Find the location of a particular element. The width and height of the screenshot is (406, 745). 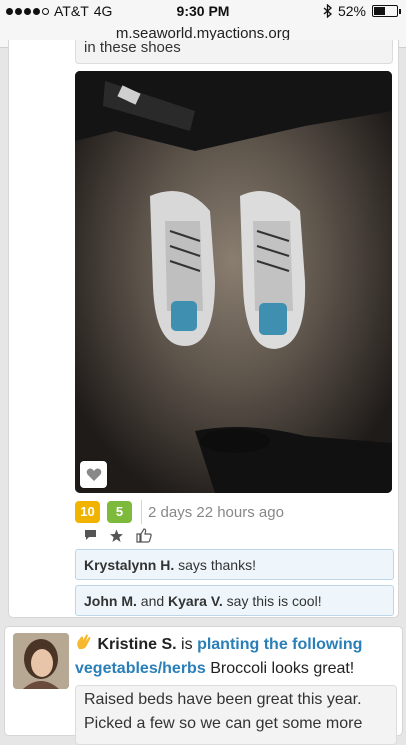

points-badge: 10 is located at coordinates (87, 512).